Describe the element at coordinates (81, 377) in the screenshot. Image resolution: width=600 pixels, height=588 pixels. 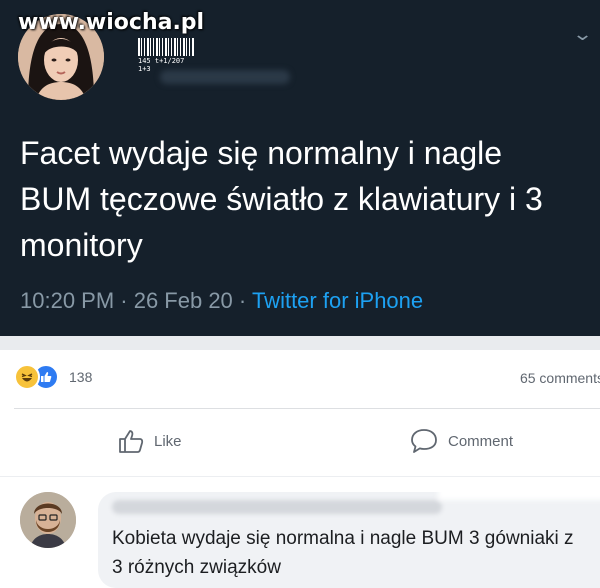
I see `reaction-count: 138` at that location.